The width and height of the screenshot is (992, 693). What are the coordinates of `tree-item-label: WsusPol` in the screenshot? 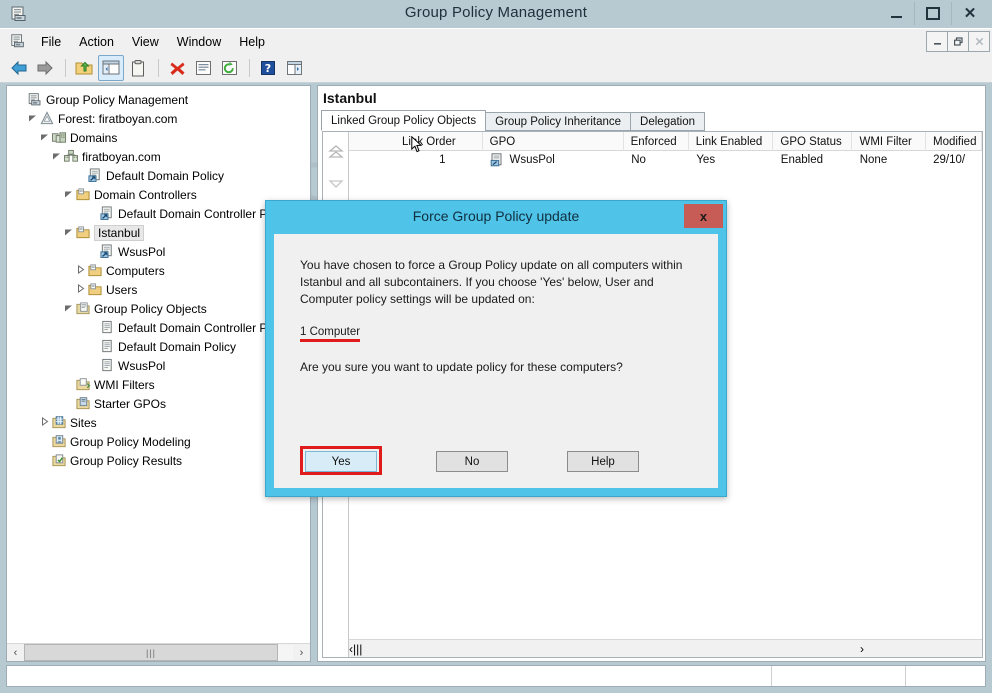 It's located at (142, 365).